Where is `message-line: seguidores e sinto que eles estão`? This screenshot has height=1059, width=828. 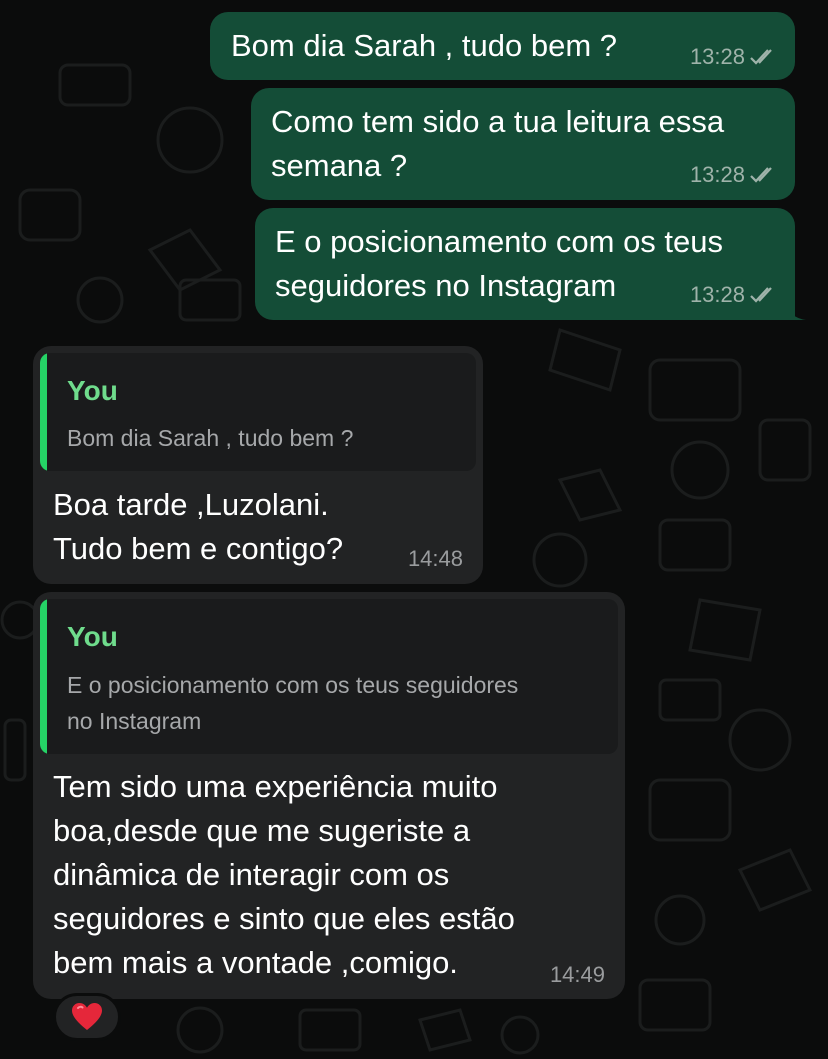 message-line: seguidores e sinto que eles estão is located at coordinates (284, 918).